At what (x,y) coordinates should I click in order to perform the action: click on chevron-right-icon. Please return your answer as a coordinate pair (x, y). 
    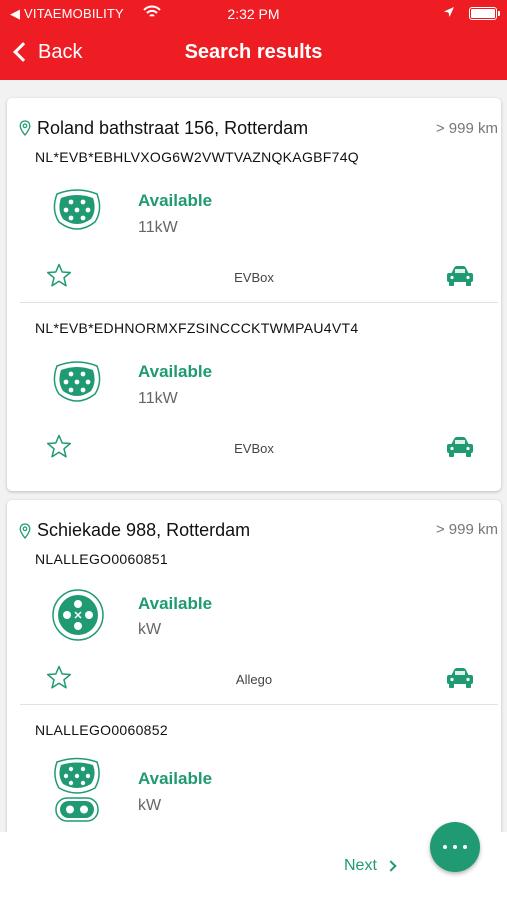
    Looking at the image, I should click on (391, 866).